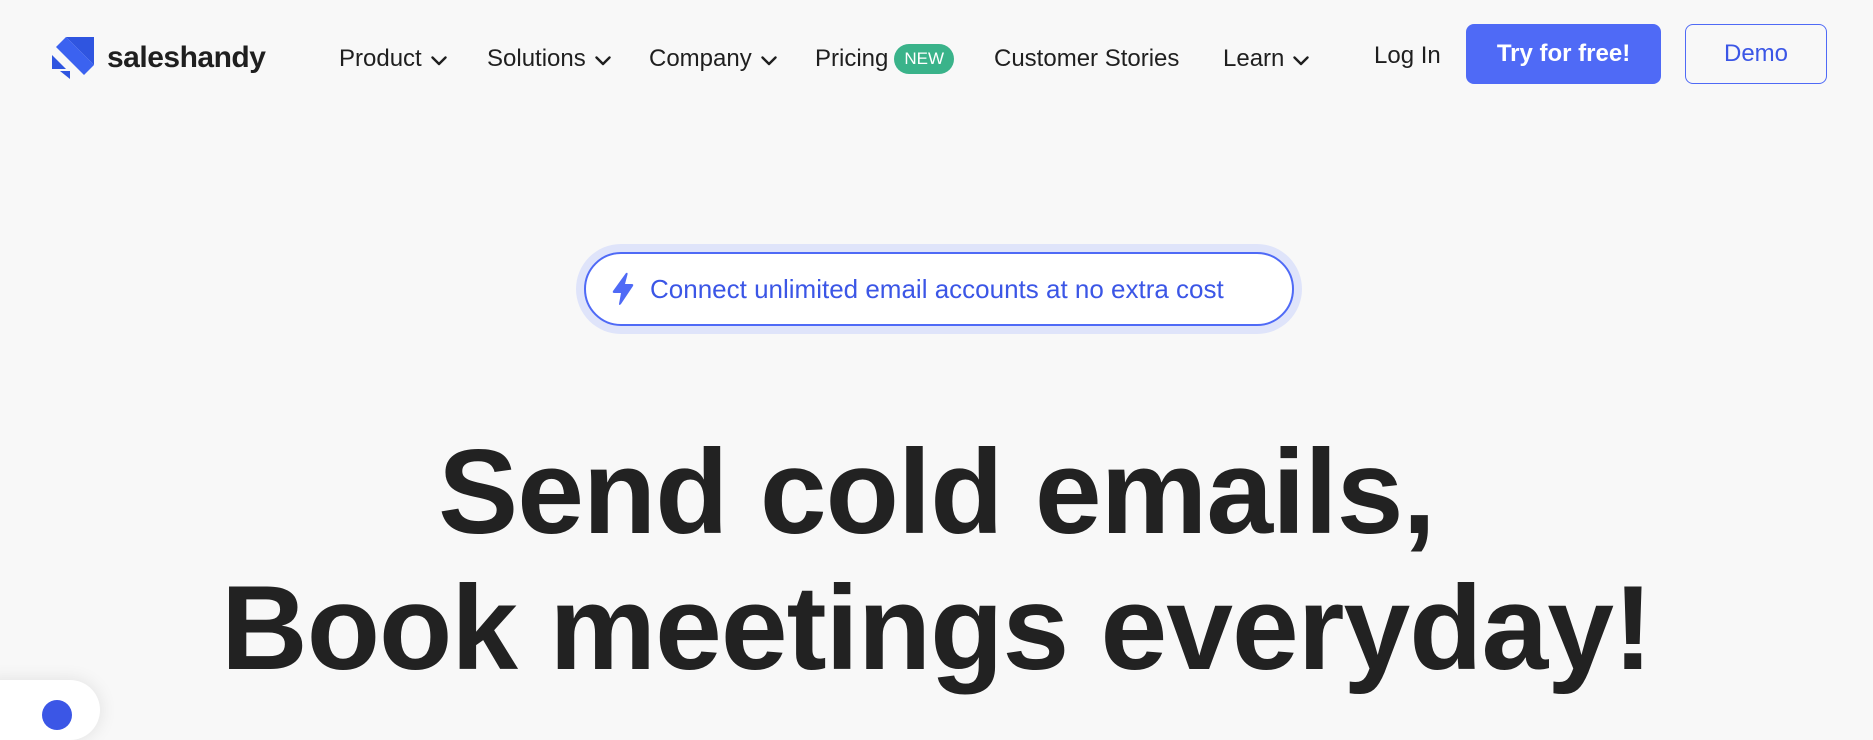 The height and width of the screenshot is (740, 1873). I want to click on demo-button: Demo, so click(1756, 54).